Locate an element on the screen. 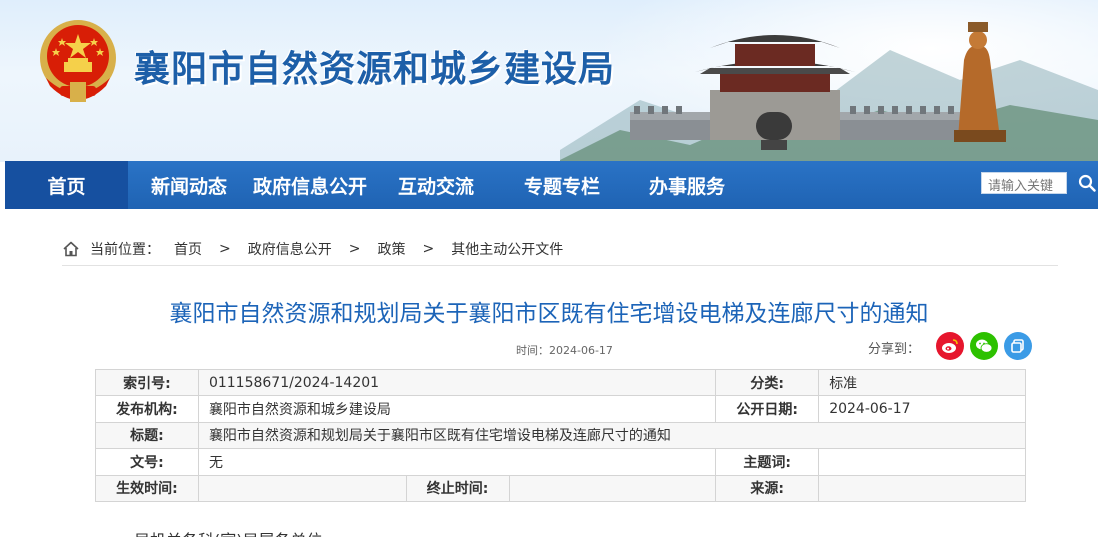 The width and height of the screenshot is (1098, 537). city-gate-scenery is located at coordinates (829, 92).